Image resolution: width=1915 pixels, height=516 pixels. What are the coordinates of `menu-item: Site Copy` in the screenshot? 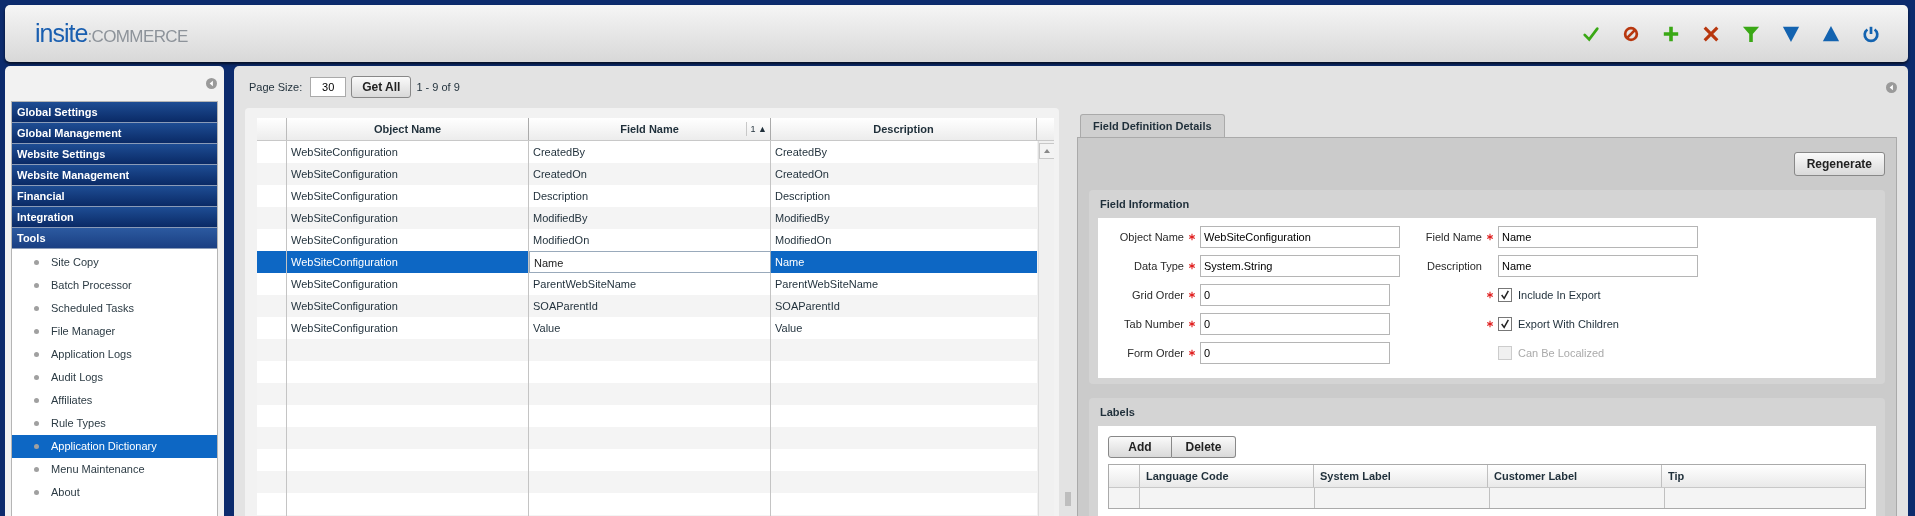 It's located at (114, 262).